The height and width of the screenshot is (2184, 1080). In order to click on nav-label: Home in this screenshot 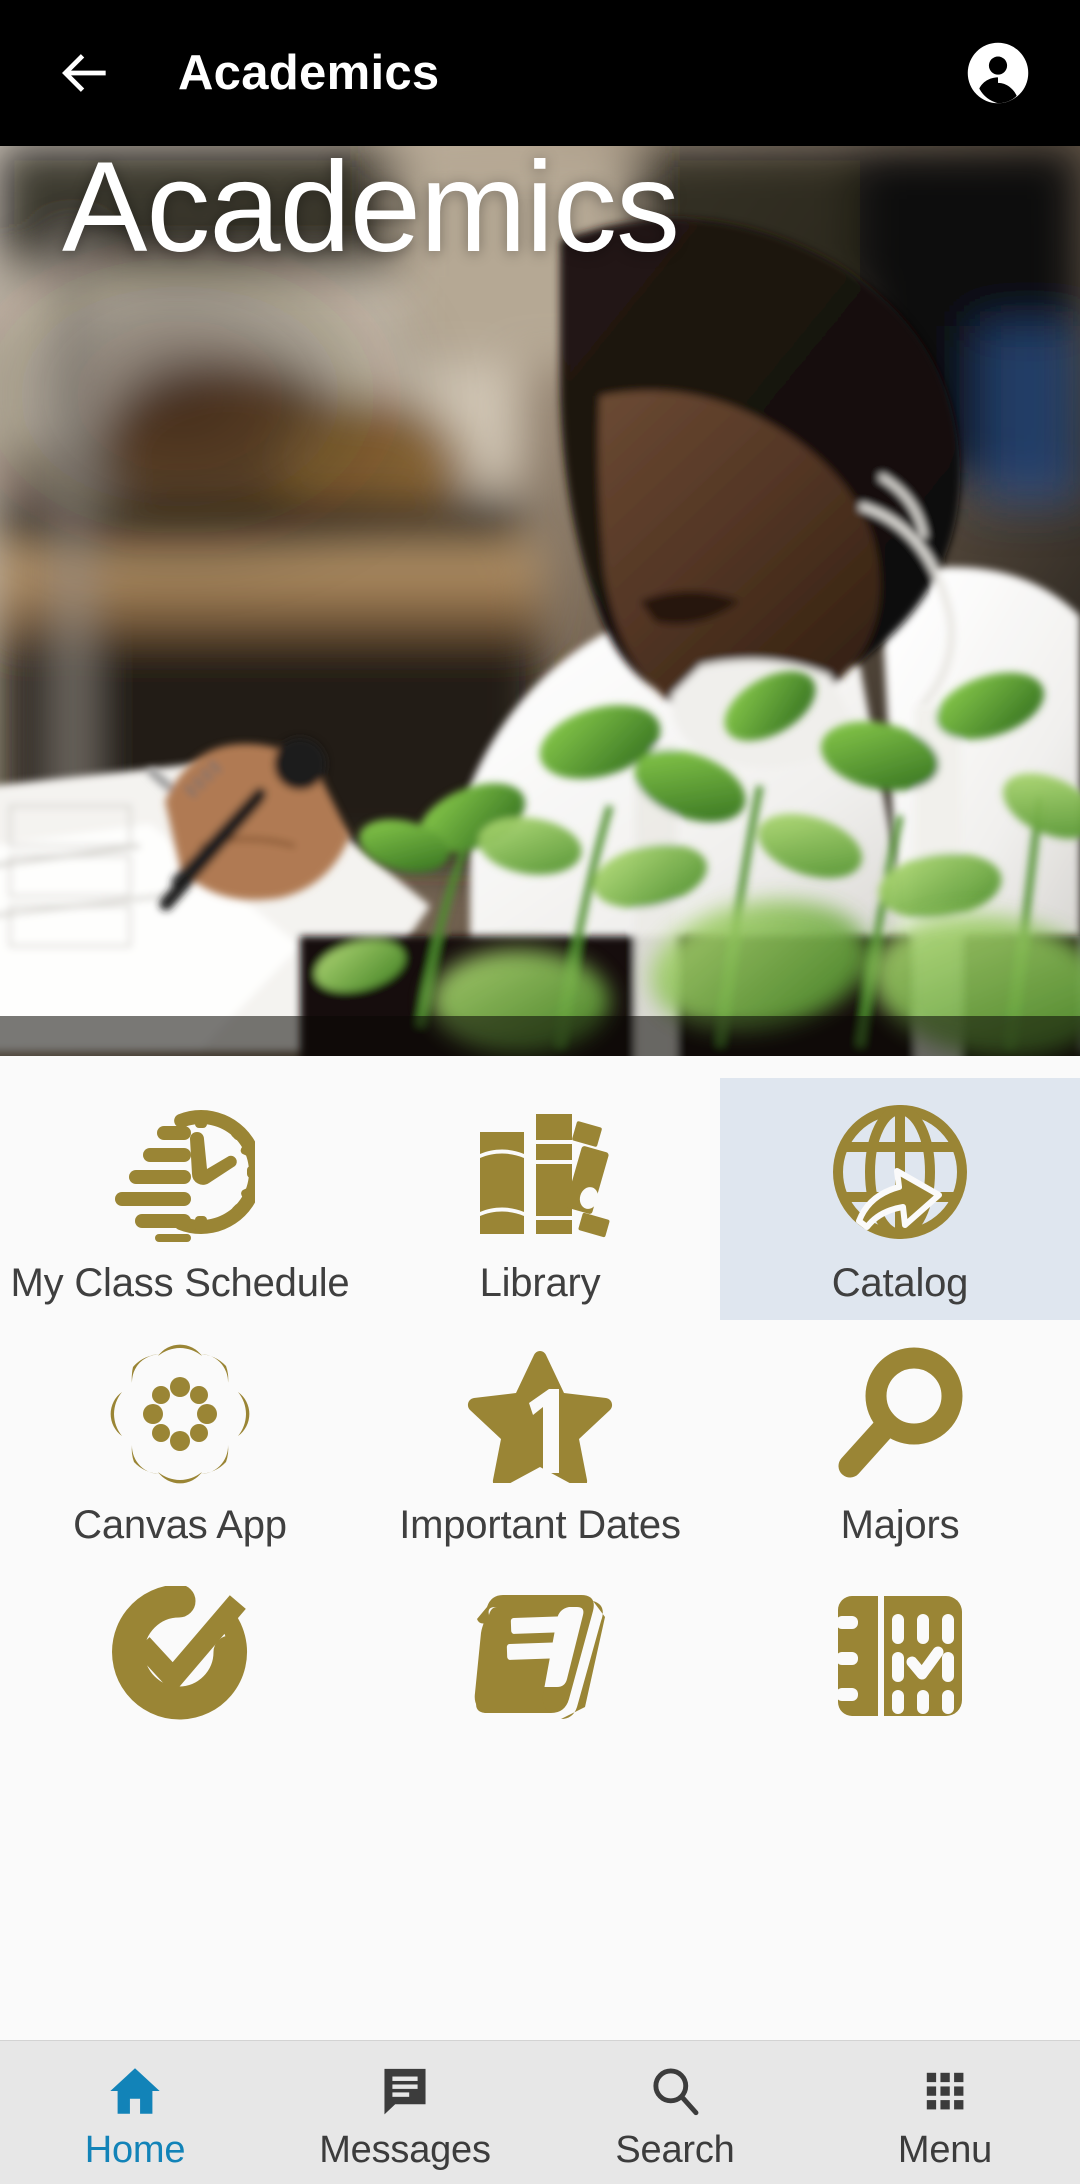, I will do `click(135, 2150)`.